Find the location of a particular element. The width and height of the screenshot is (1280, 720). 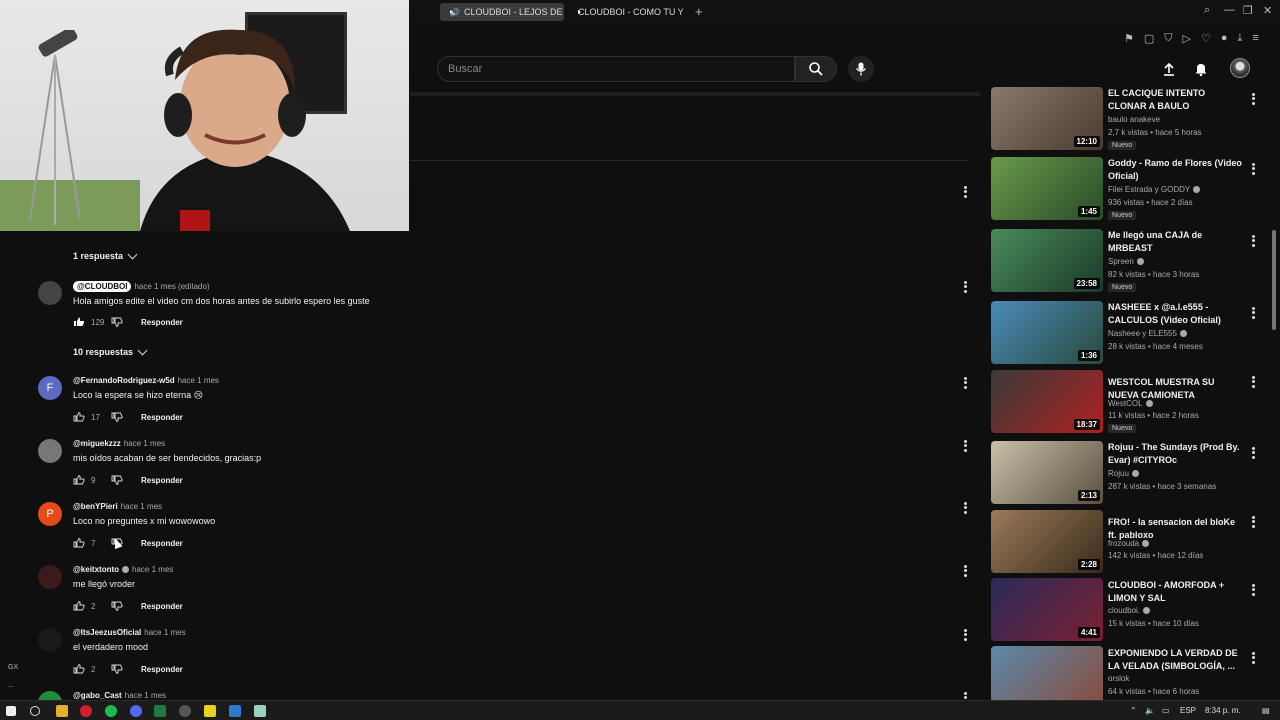

avatar: P is located at coordinates (50, 514).